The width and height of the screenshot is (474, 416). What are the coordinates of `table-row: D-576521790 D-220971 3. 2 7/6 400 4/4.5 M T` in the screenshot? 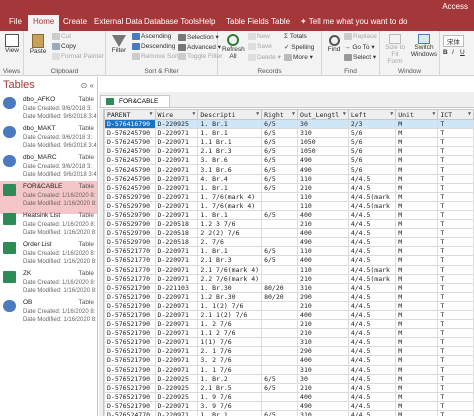 It's located at (289, 360).